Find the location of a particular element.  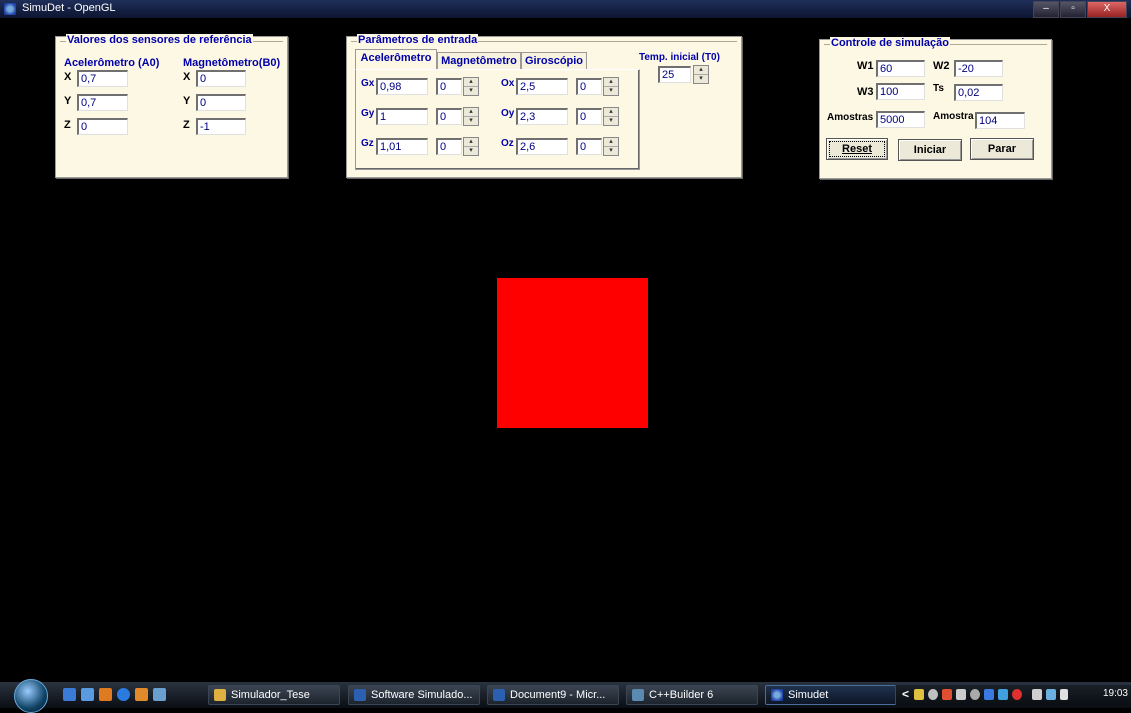

sensors-title: Valores dos sensores de referência is located at coordinates (159, 40).